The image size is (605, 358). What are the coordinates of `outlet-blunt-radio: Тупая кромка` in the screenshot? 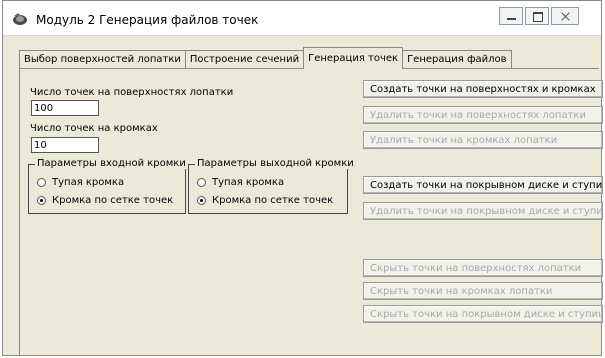 It's located at (240, 182).